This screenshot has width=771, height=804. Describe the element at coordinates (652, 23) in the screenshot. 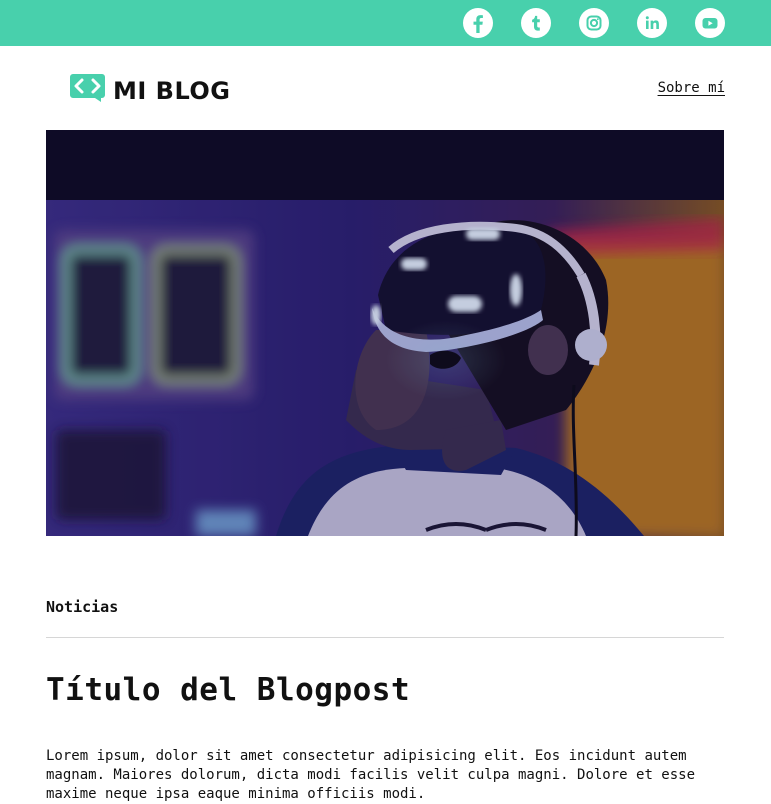

I see `linkedin-icon` at that location.